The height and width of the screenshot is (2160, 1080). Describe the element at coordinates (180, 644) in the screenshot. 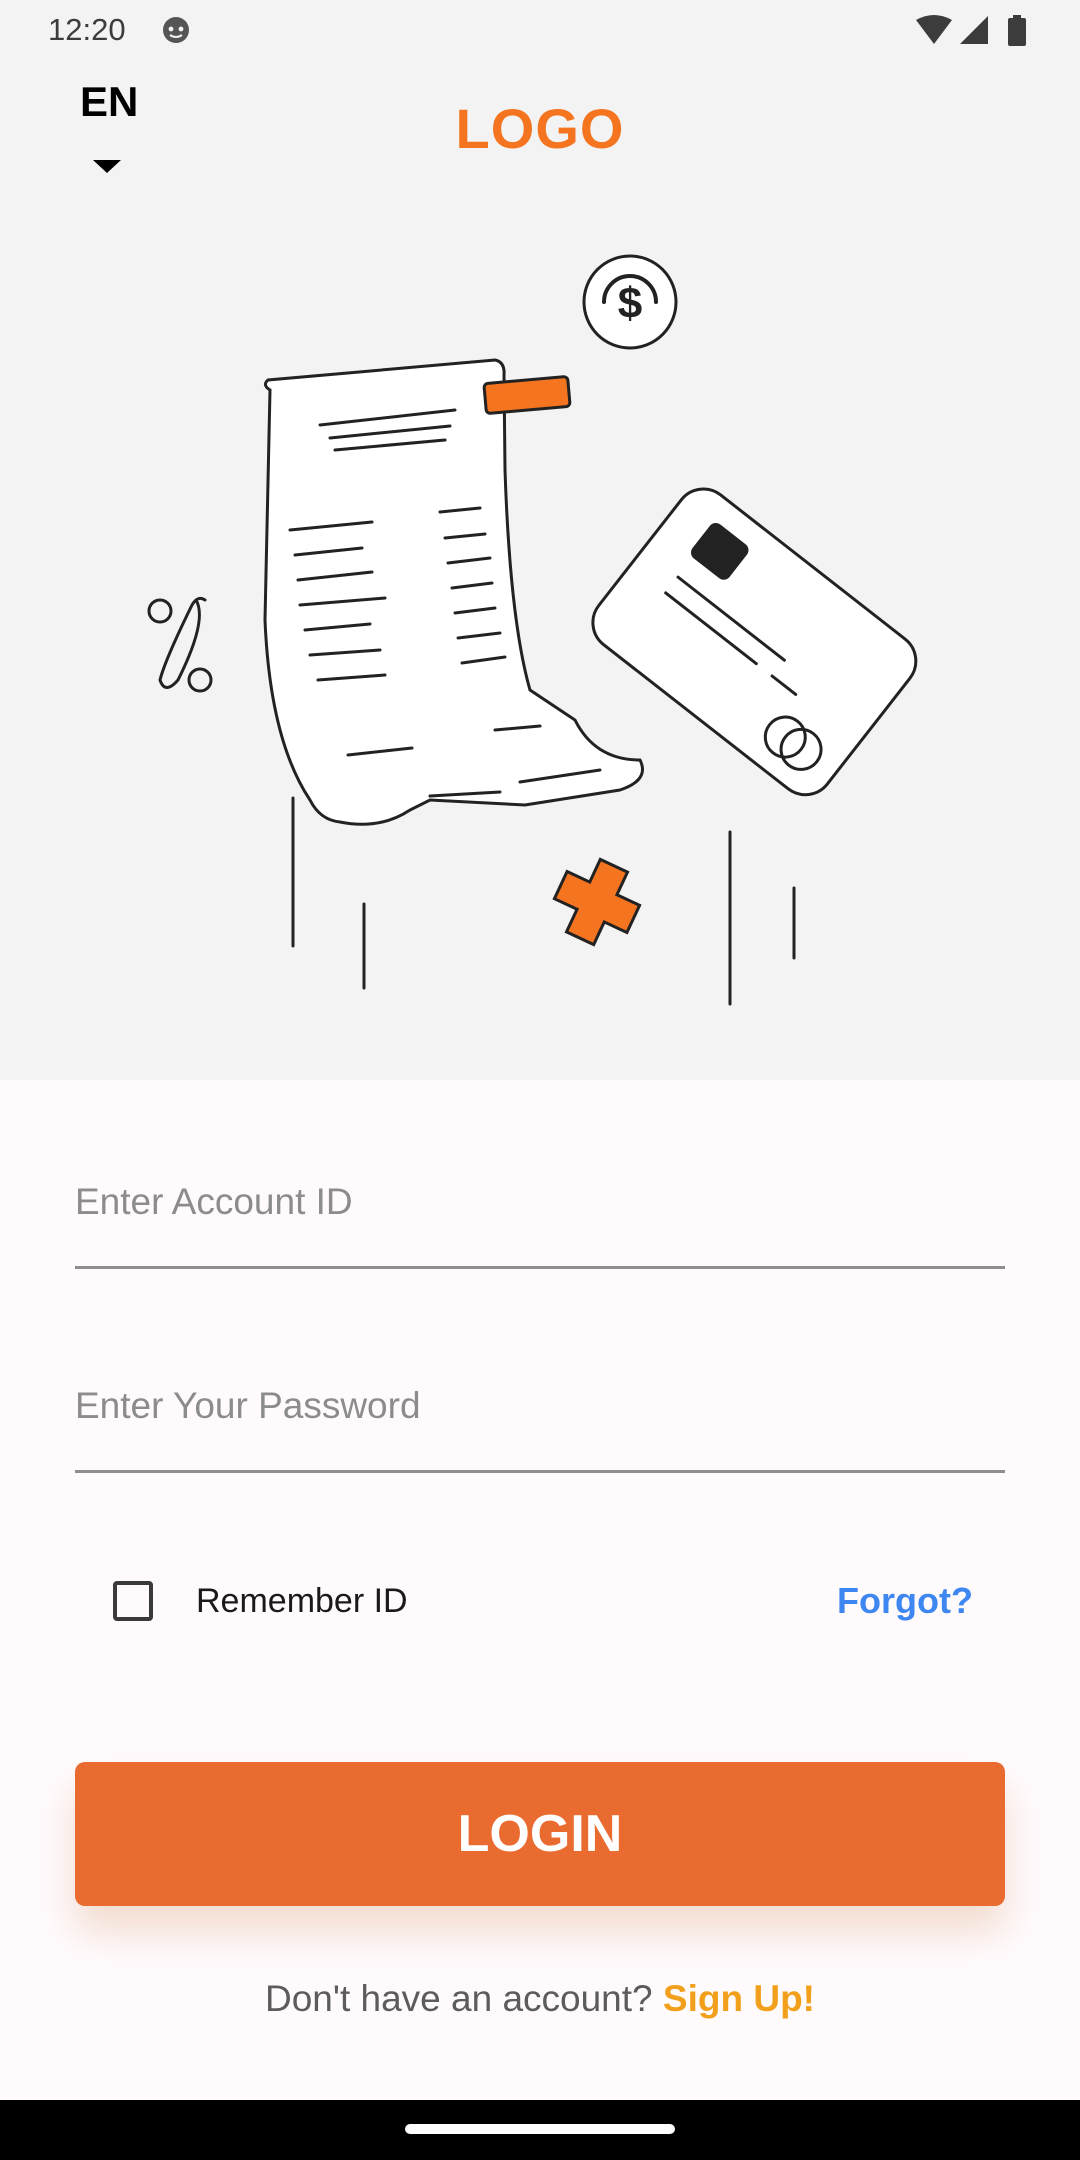

I see `percent-icon` at that location.